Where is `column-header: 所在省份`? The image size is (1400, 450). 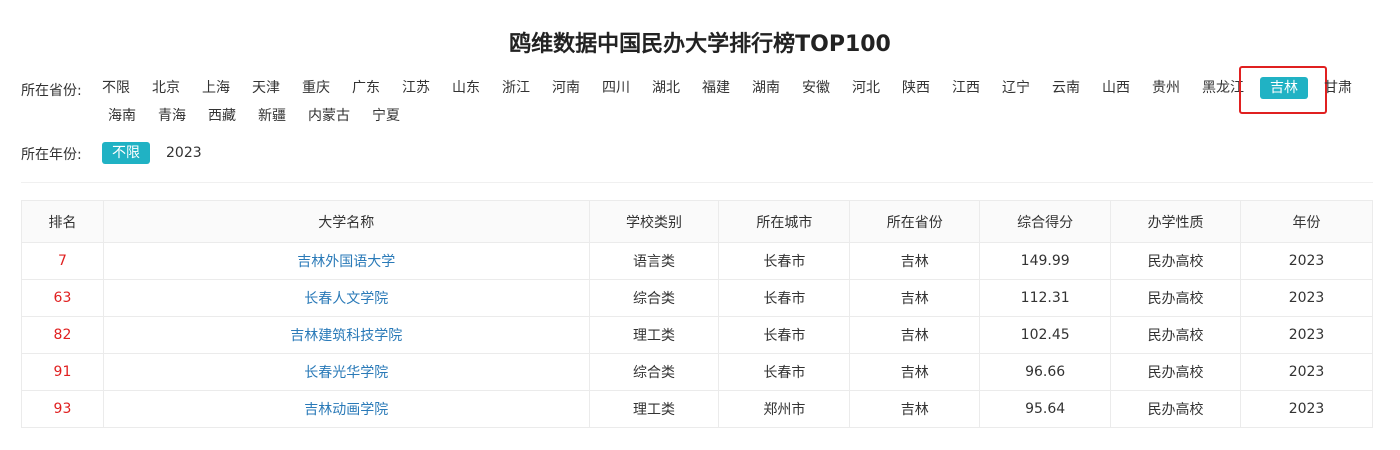 column-header: 所在省份 is located at coordinates (915, 221).